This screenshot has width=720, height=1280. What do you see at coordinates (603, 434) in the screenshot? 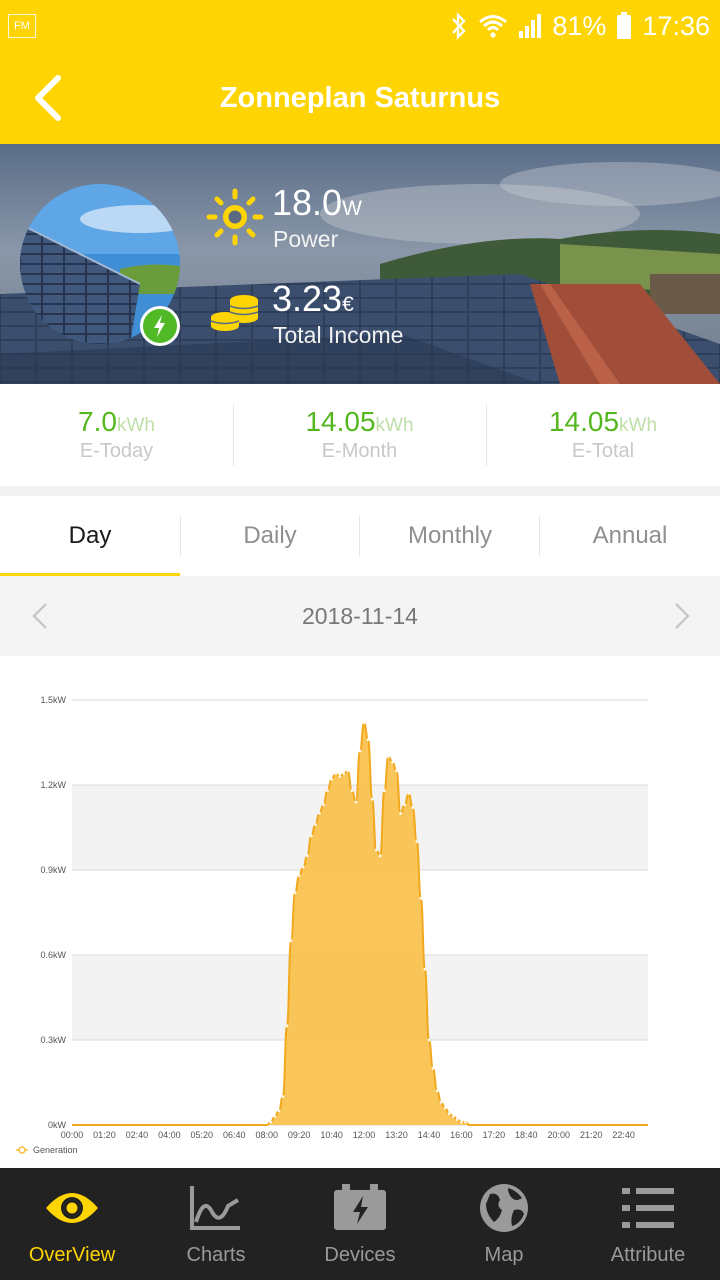
I see `stat-e-total: 14.05kWh E-Total` at bounding box center [603, 434].